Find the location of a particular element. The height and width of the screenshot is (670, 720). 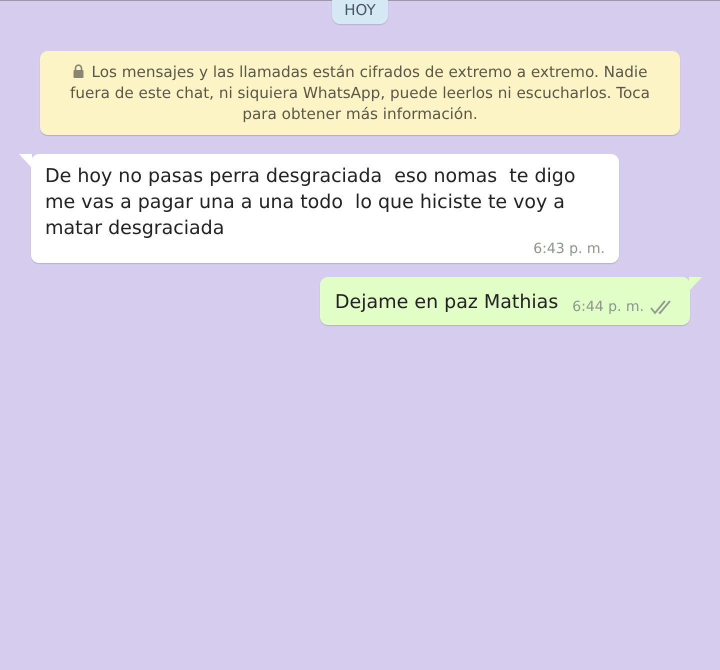

encryption-notice: Los mensajes y las llamadas están cifrados de extremo a extremo. Nadie fuera de este chat, ni siquiera WhatsApp, puede leerlos ni escucharlos. Toca para obtener más información. is located at coordinates (360, 93).